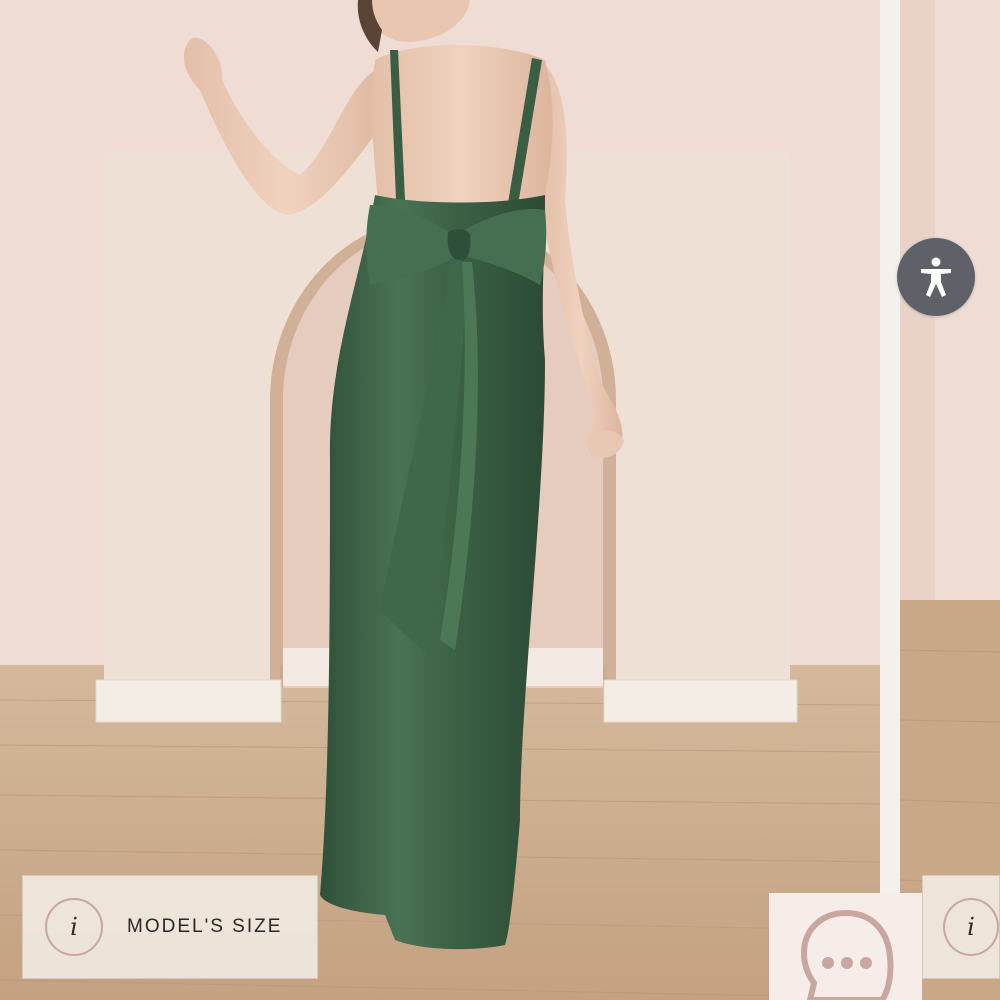  Describe the element at coordinates (890, 500) in the screenshot. I see `slide-gutter` at that location.